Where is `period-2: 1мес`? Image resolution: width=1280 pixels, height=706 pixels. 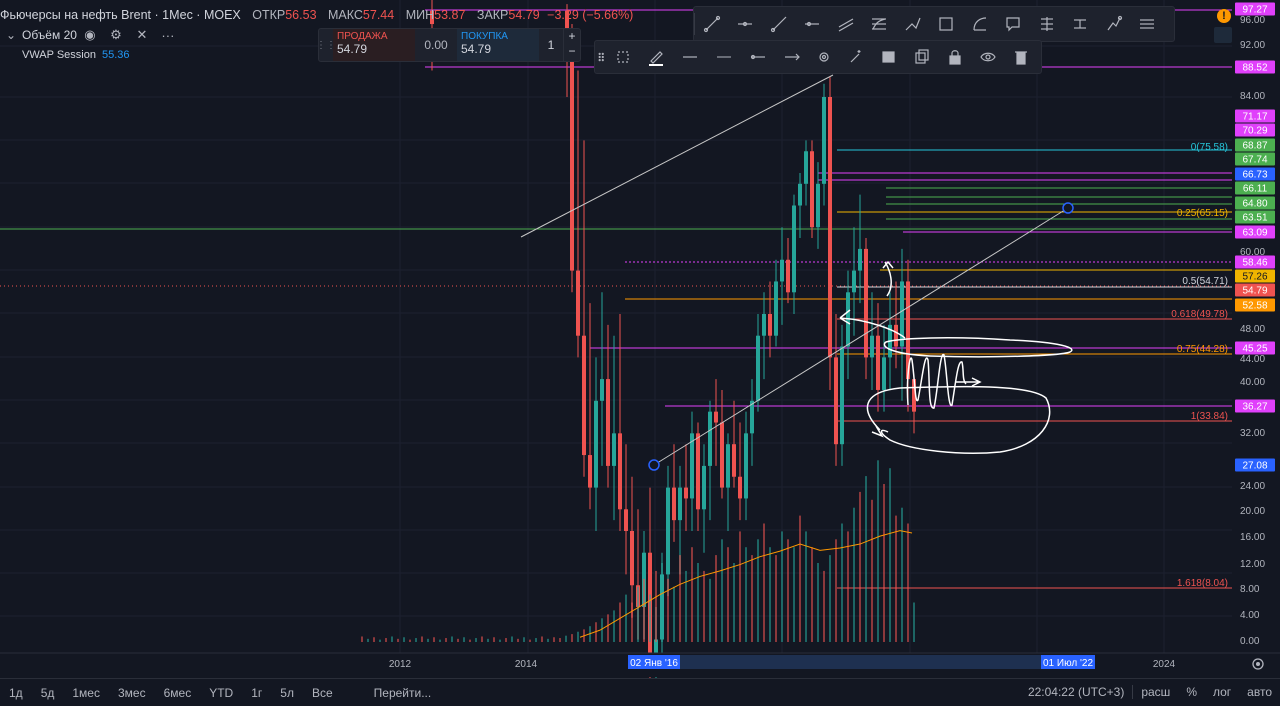
period-2: 1мес is located at coordinates (86, 693).